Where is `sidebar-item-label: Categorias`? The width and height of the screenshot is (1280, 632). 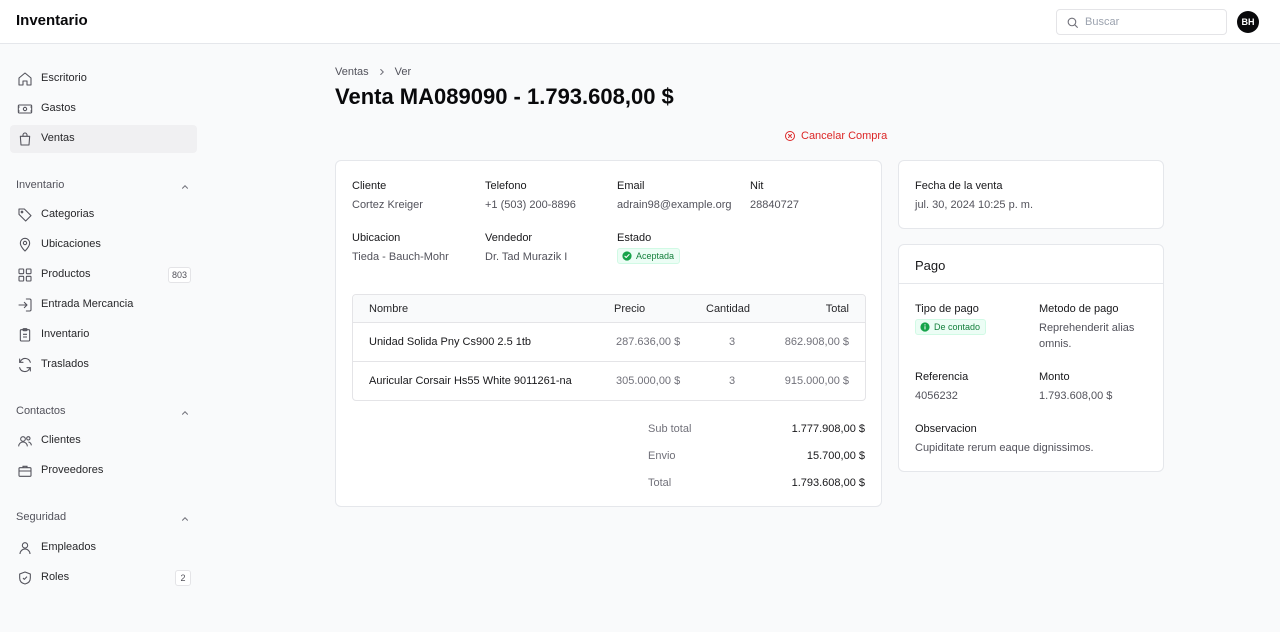
sidebar-item-label: Categorias is located at coordinates (68, 214).